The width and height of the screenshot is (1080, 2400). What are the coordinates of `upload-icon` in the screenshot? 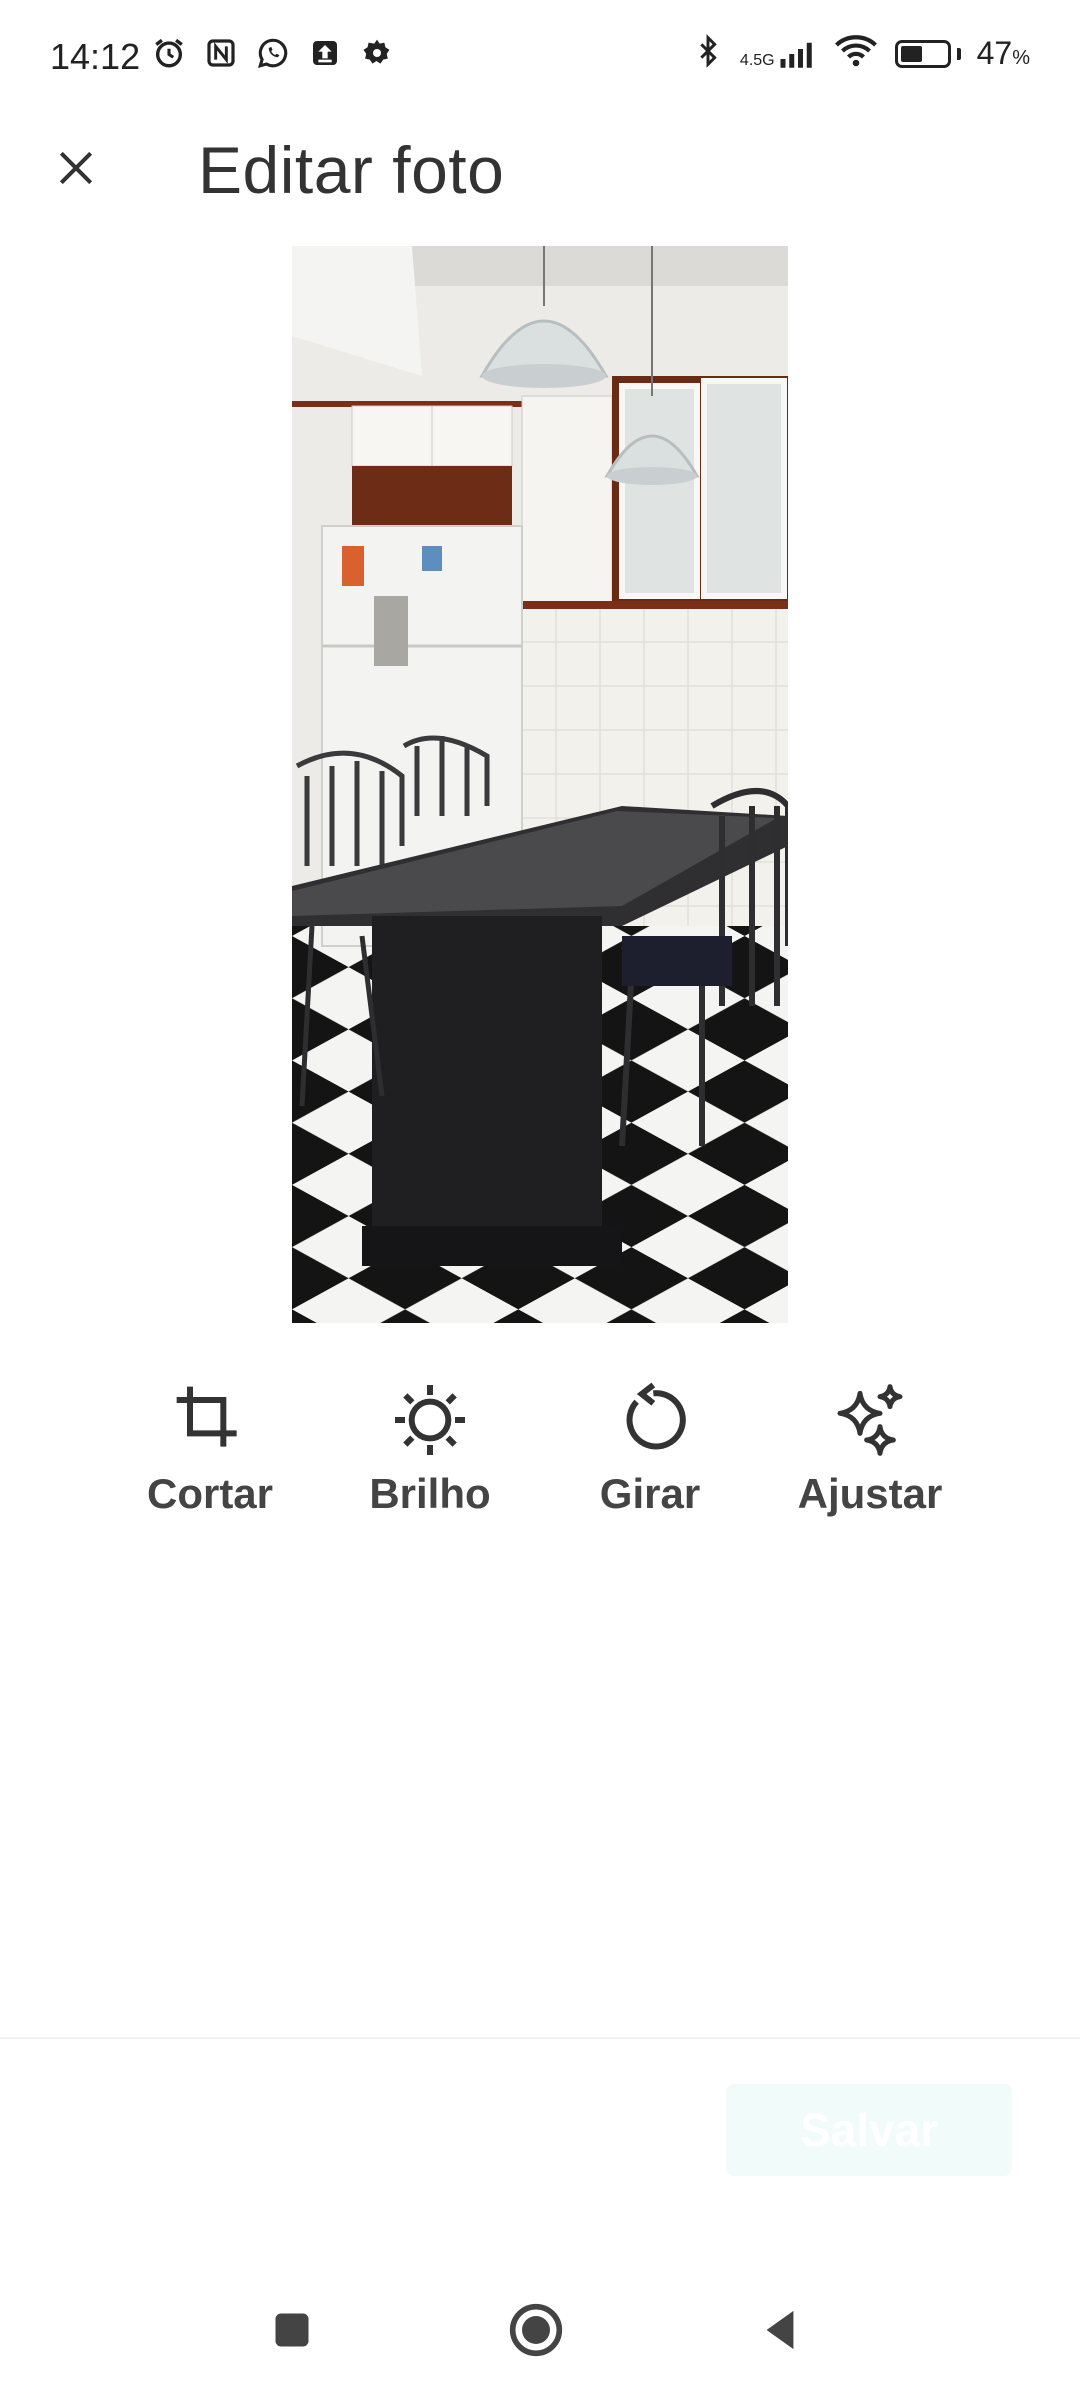 It's located at (325, 53).